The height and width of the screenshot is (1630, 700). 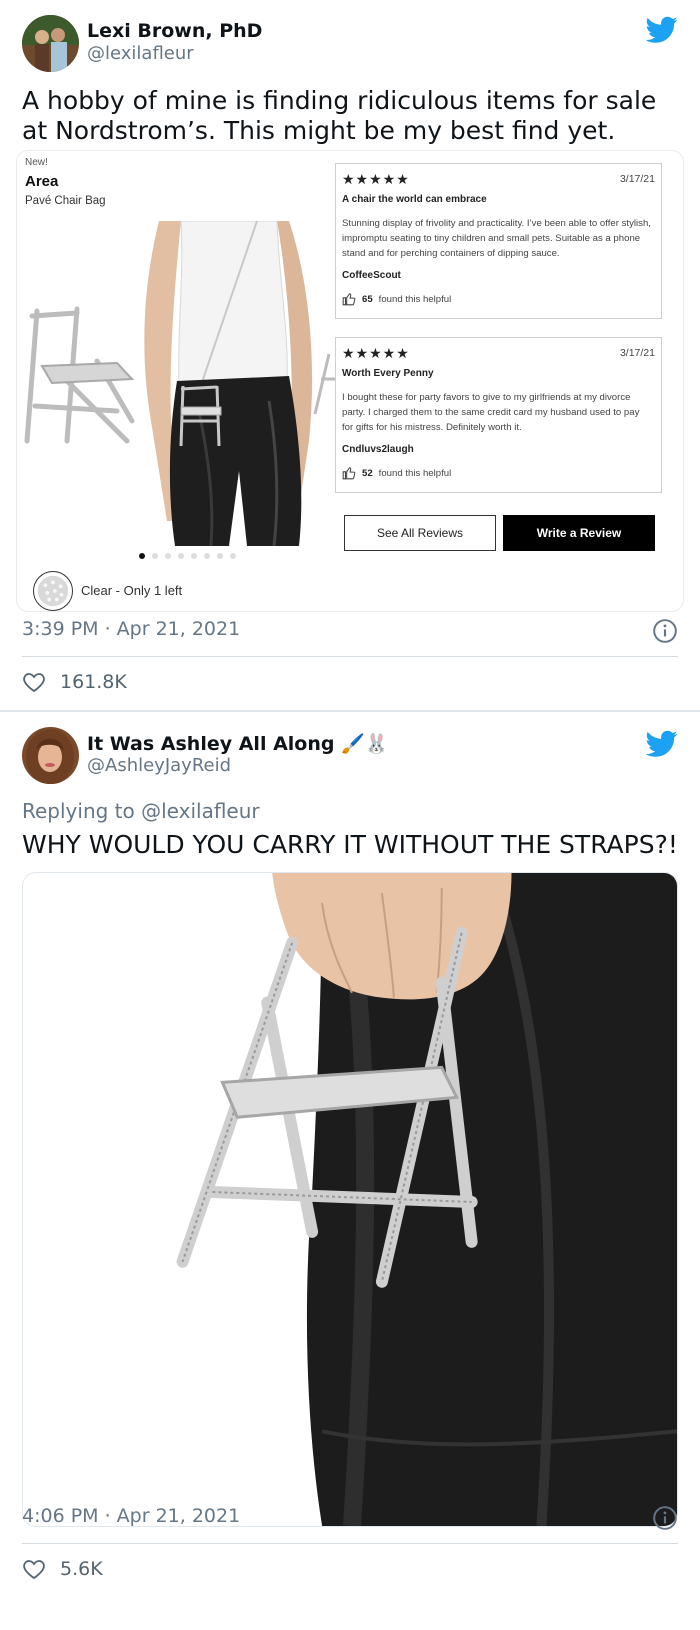 What do you see at coordinates (140, 53) in the screenshot?
I see `author-handle: @lexilafleur` at bounding box center [140, 53].